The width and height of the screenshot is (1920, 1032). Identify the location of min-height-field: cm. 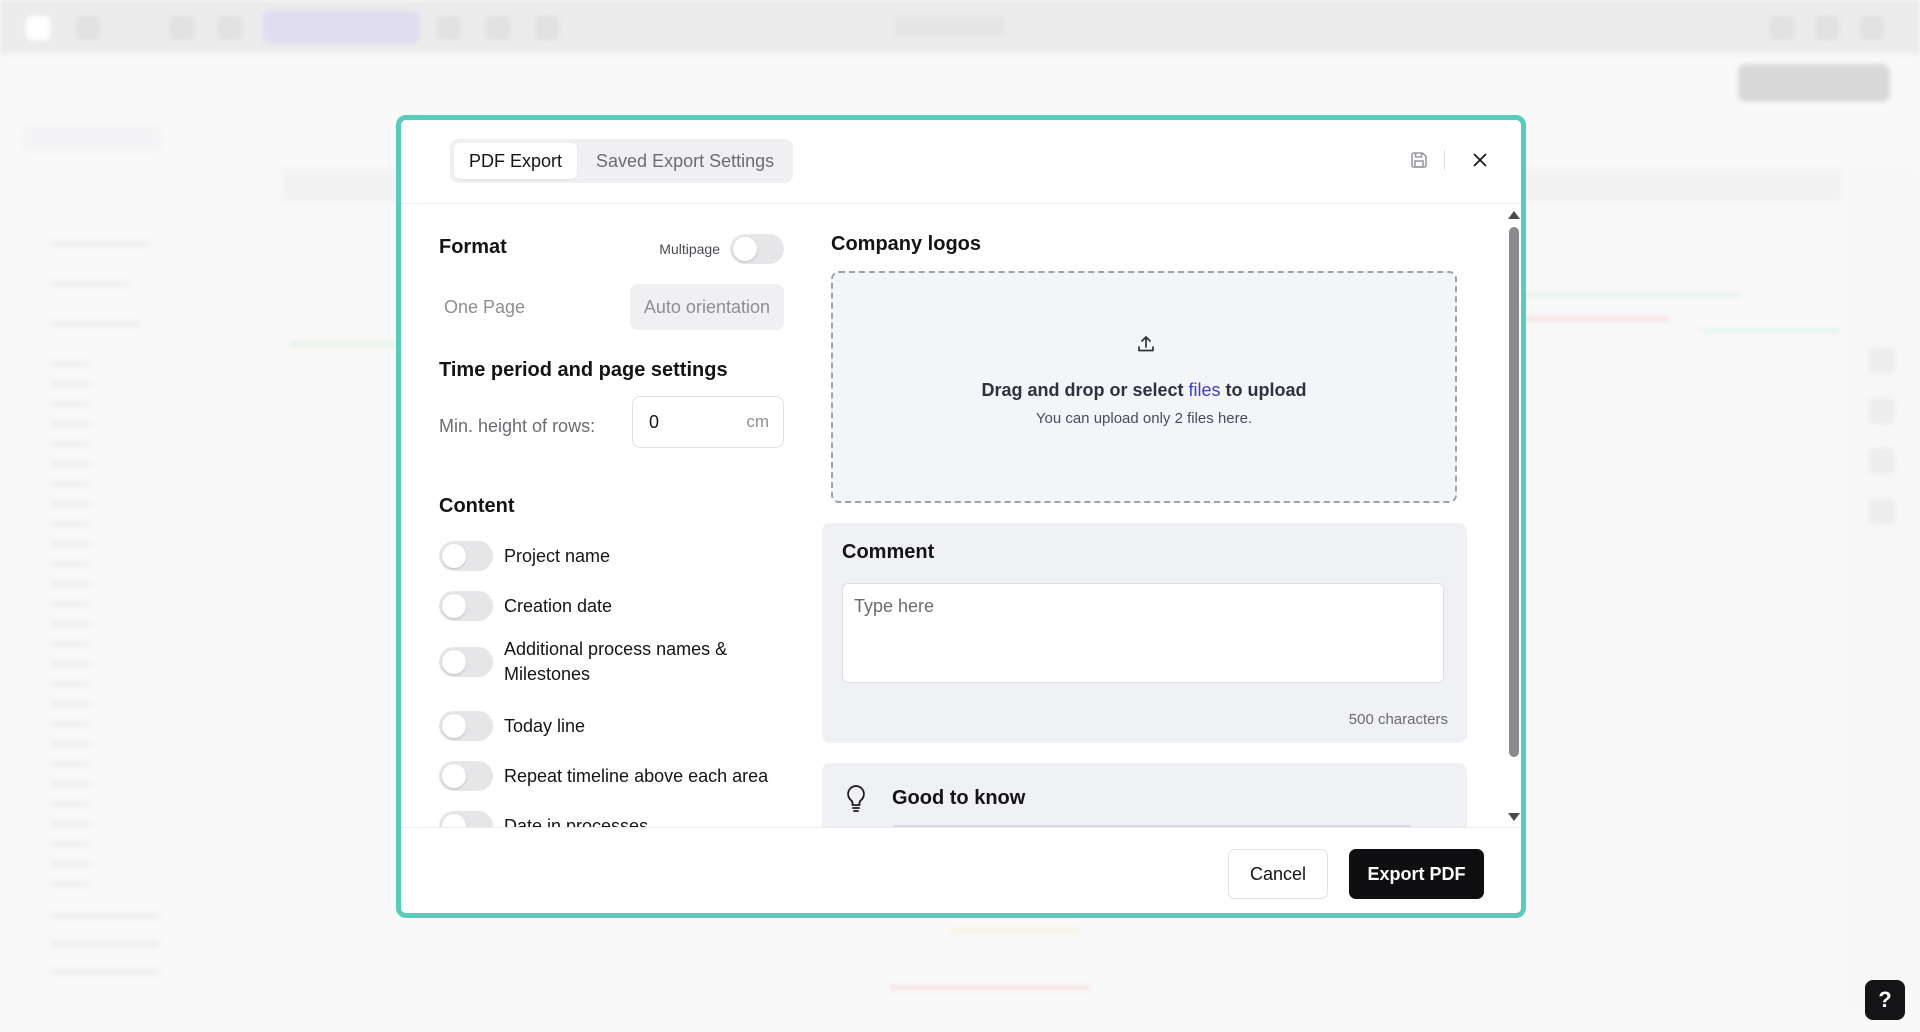
(708, 422).